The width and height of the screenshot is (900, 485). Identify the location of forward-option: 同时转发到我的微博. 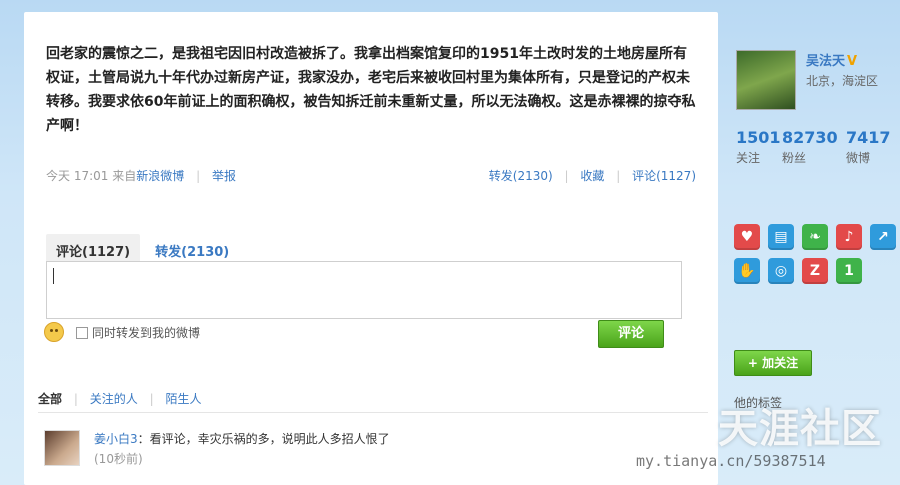
(138, 332).